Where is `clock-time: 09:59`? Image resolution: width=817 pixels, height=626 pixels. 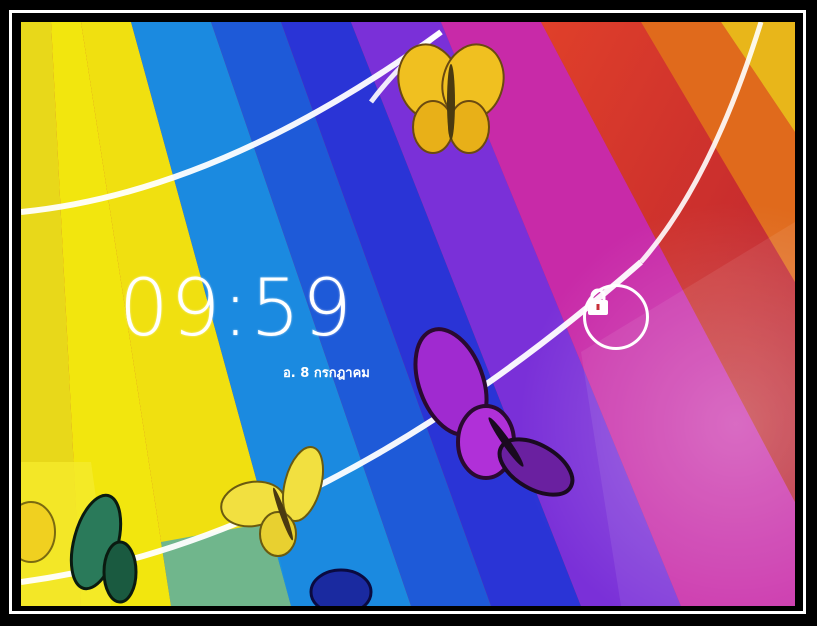 clock-time: 09:59 is located at coordinates (236, 309).